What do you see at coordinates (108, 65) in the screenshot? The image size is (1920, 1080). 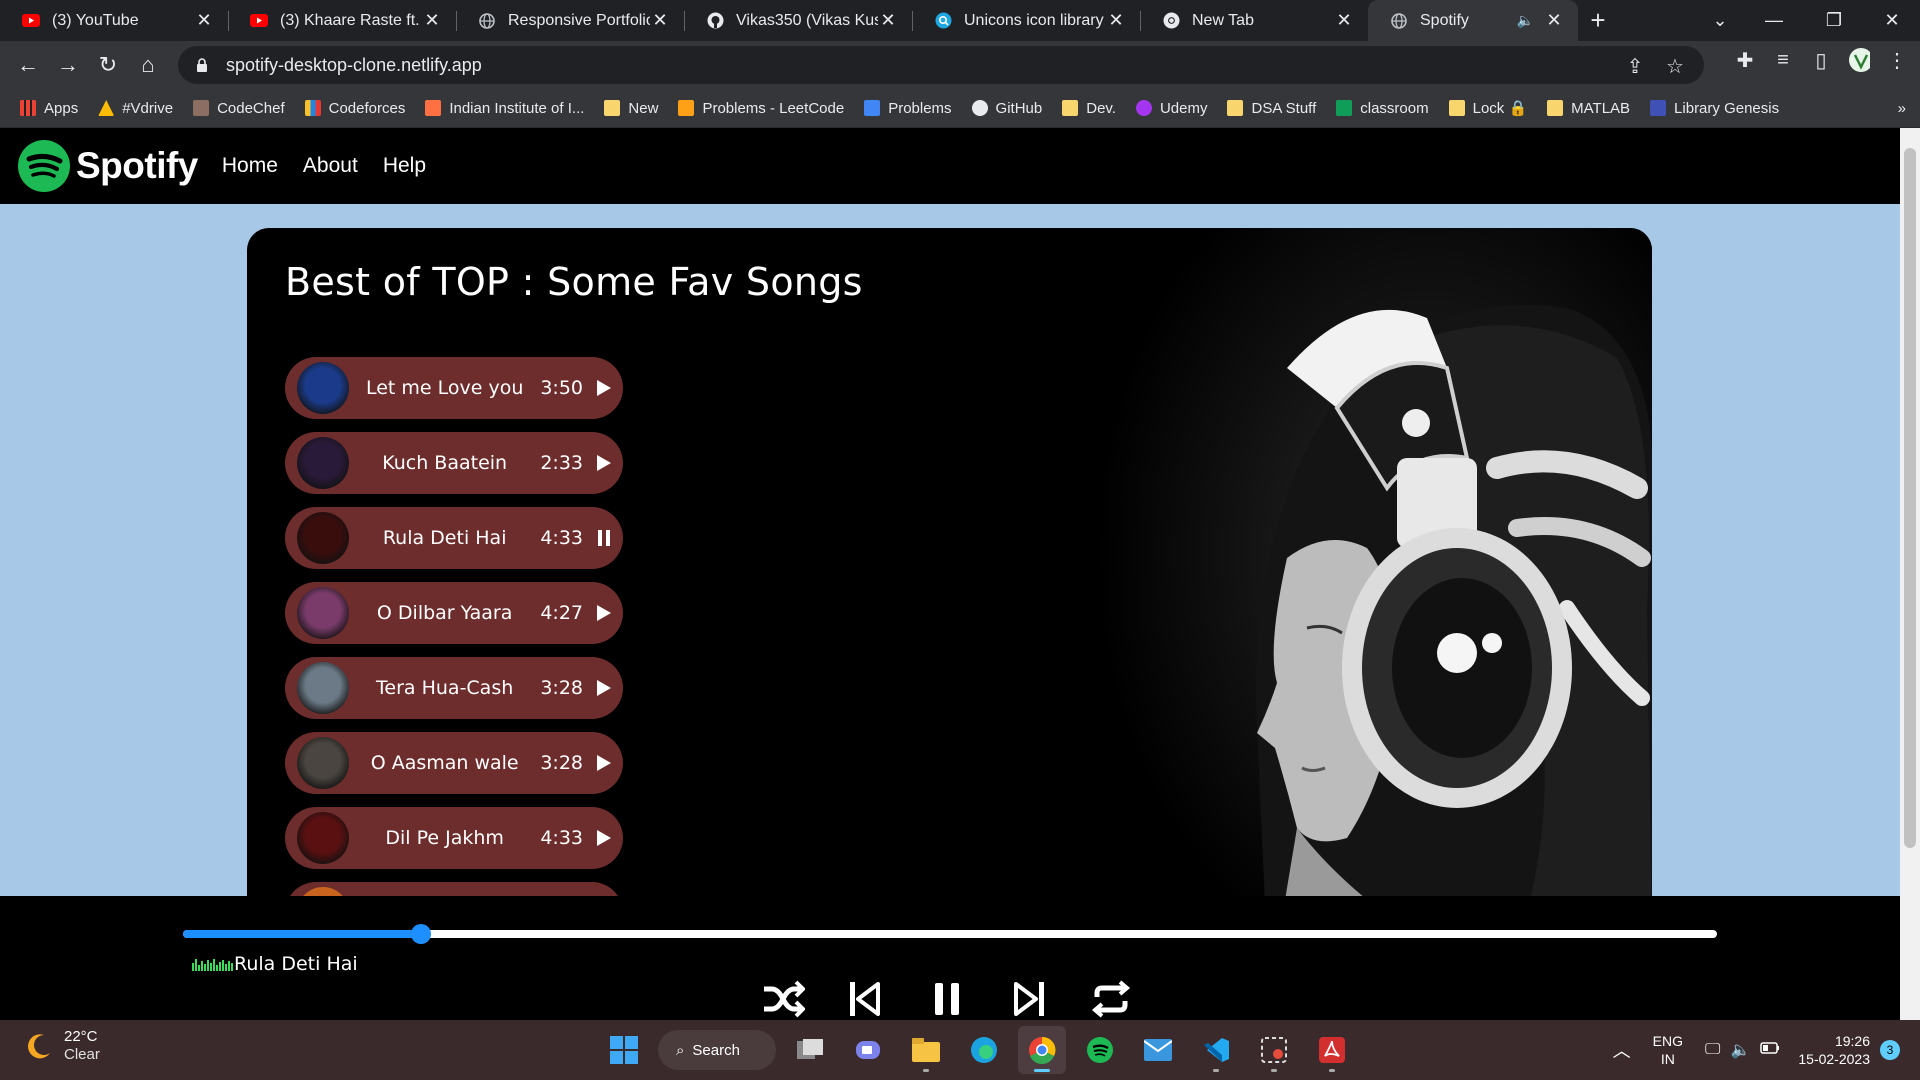 I see `reload-button: ↻` at bounding box center [108, 65].